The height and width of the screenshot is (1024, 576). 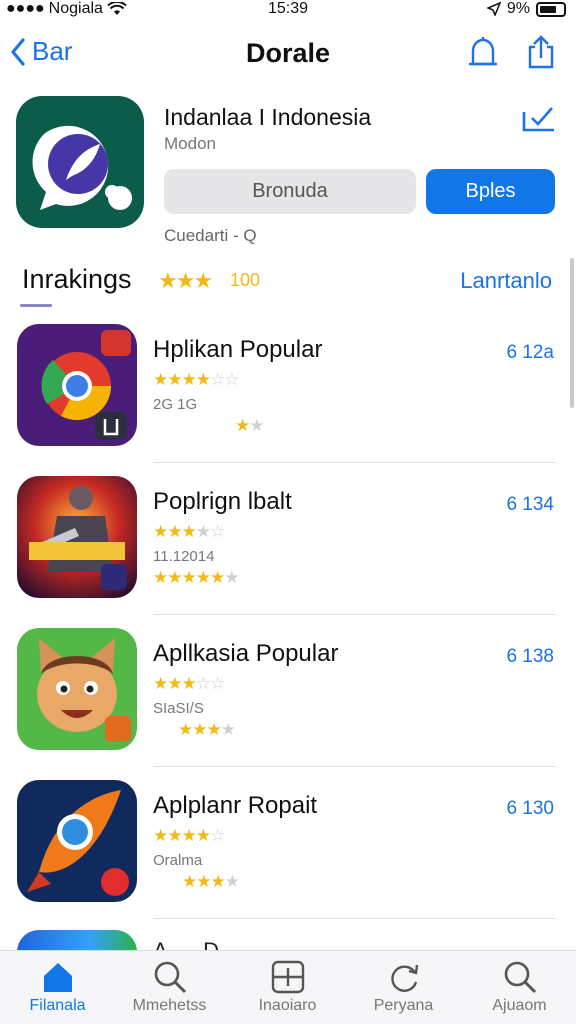 What do you see at coordinates (189, 683) in the screenshot?
I see `star-rating-icon: ★★★☆☆` at bounding box center [189, 683].